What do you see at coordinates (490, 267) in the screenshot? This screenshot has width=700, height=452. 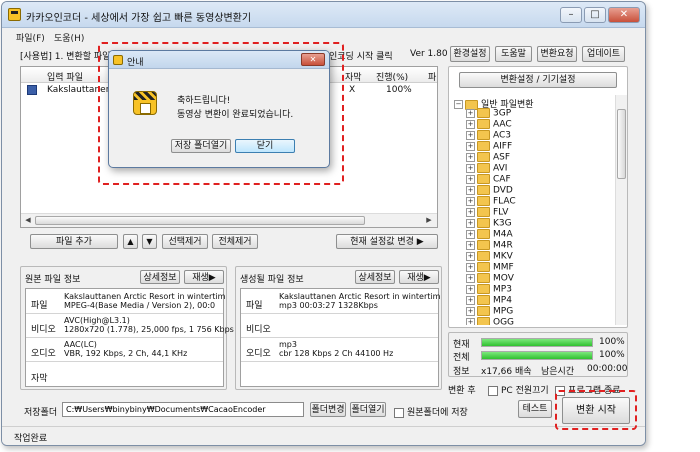 I see `tree-item: + MMF` at bounding box center [490, 267].